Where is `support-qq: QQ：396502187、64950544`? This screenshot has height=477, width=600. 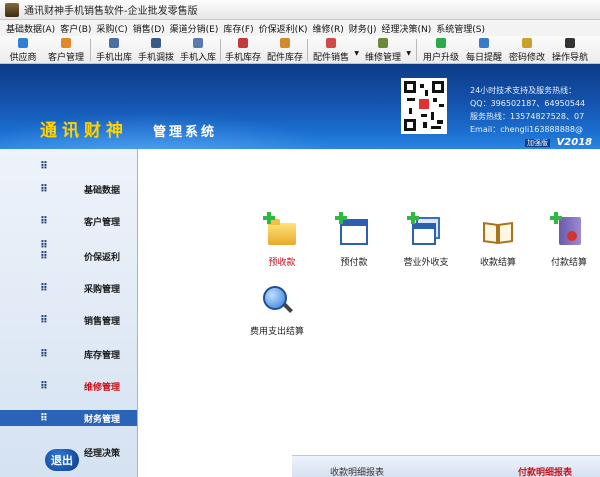 support-qq: QQ：396502187、64950544 is located at coordinates (528, 103).